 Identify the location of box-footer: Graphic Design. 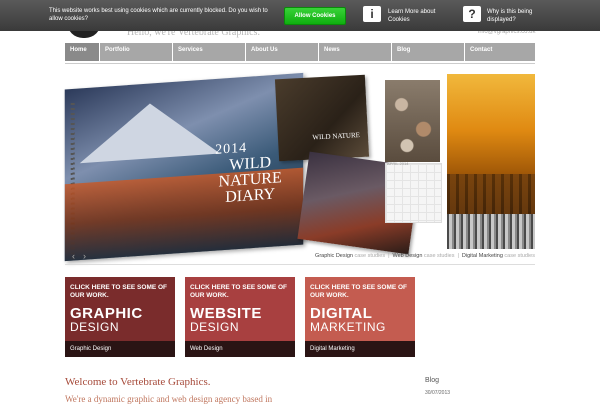
(120, 349).